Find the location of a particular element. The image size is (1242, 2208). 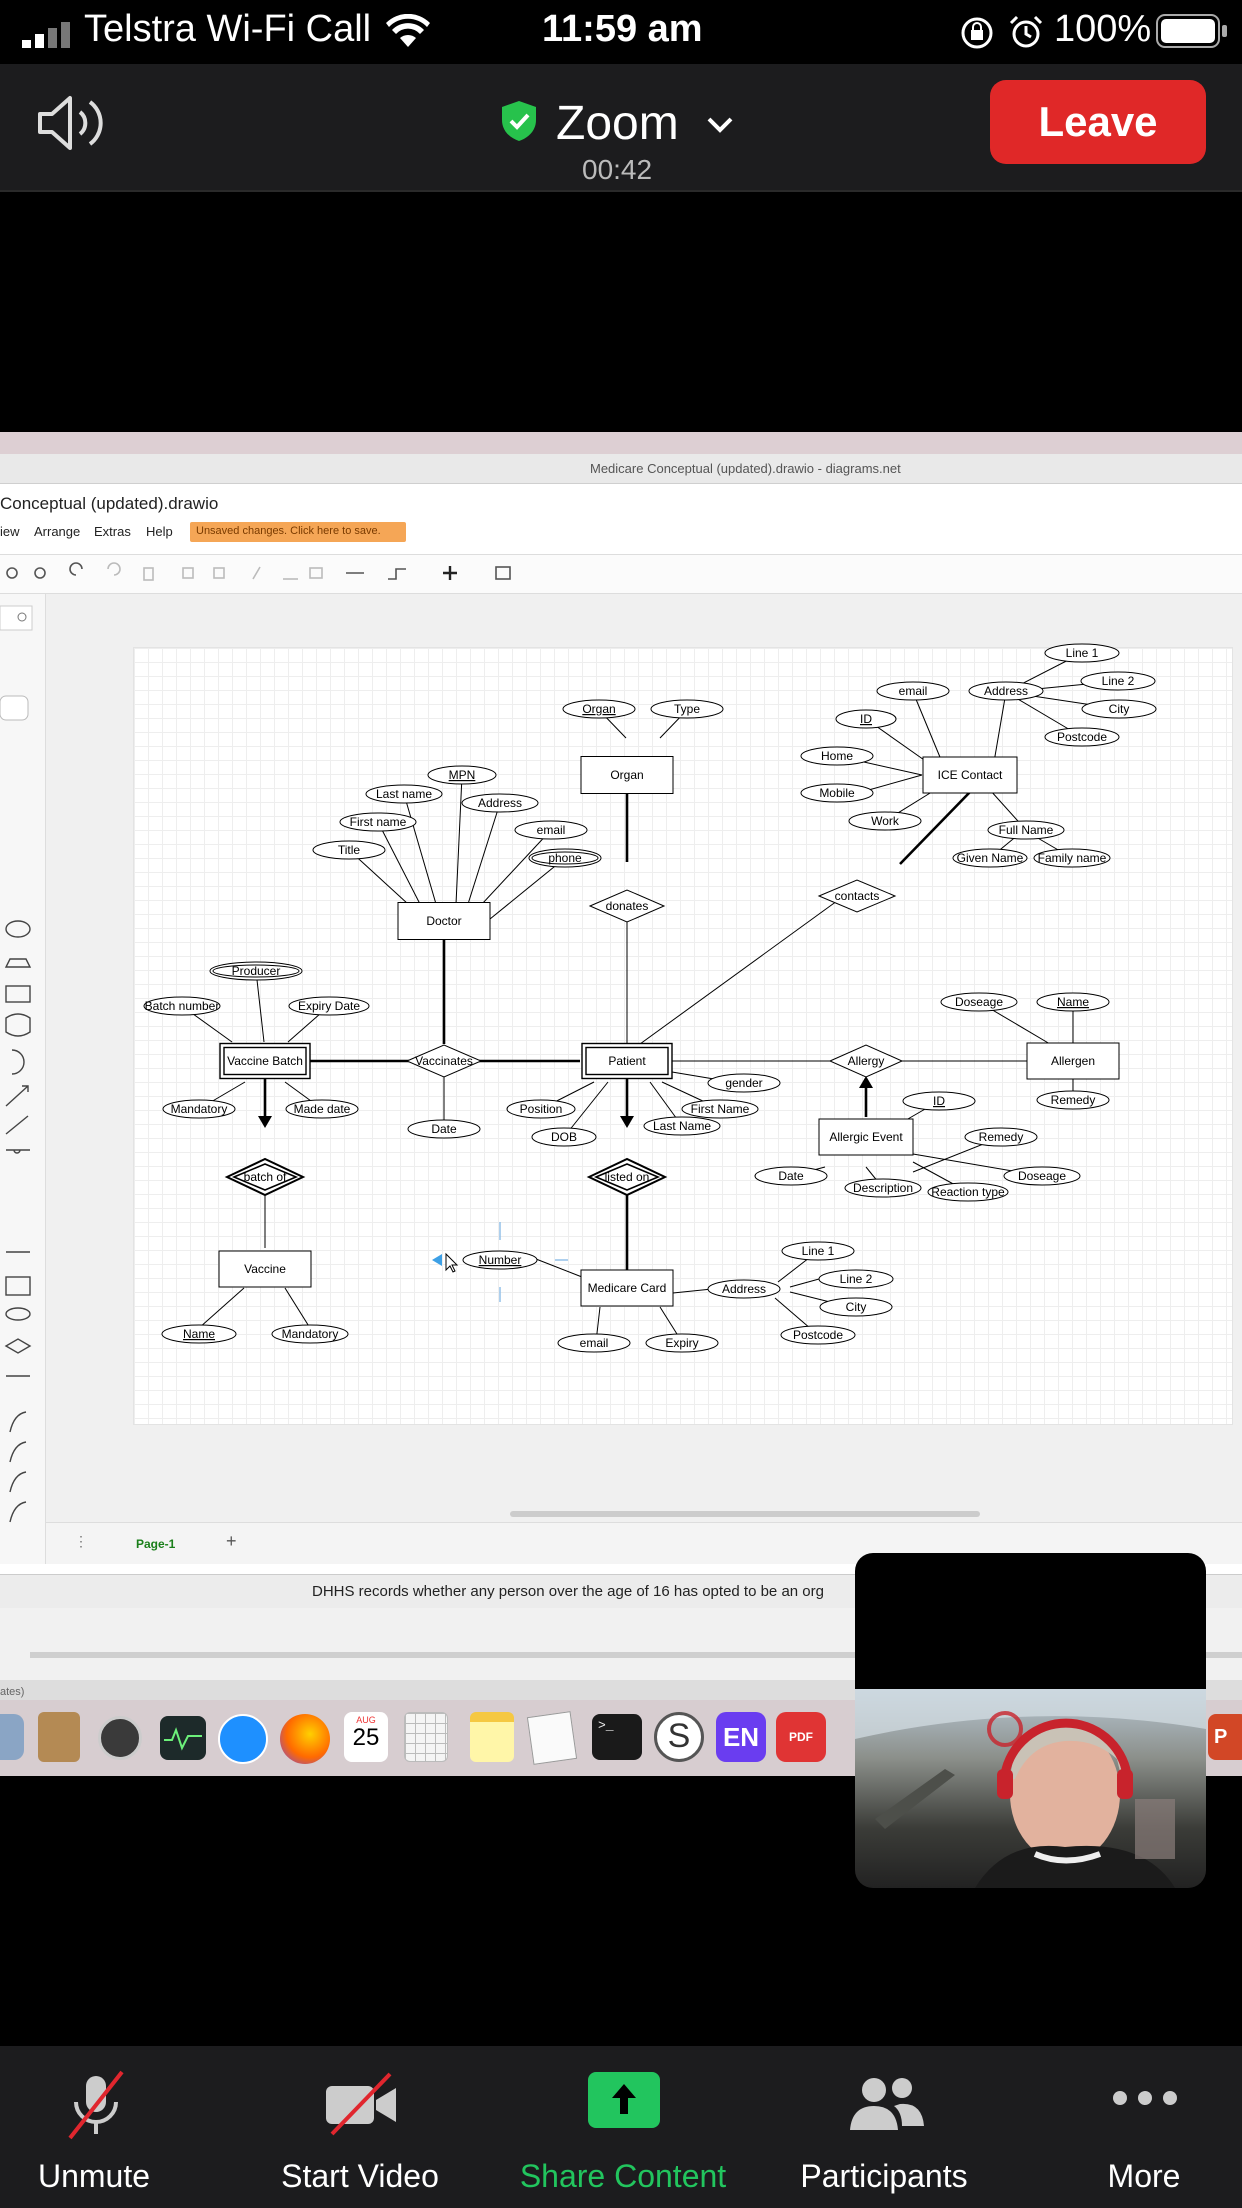

orientation-lock-icon is located at coordinates (977, 33).